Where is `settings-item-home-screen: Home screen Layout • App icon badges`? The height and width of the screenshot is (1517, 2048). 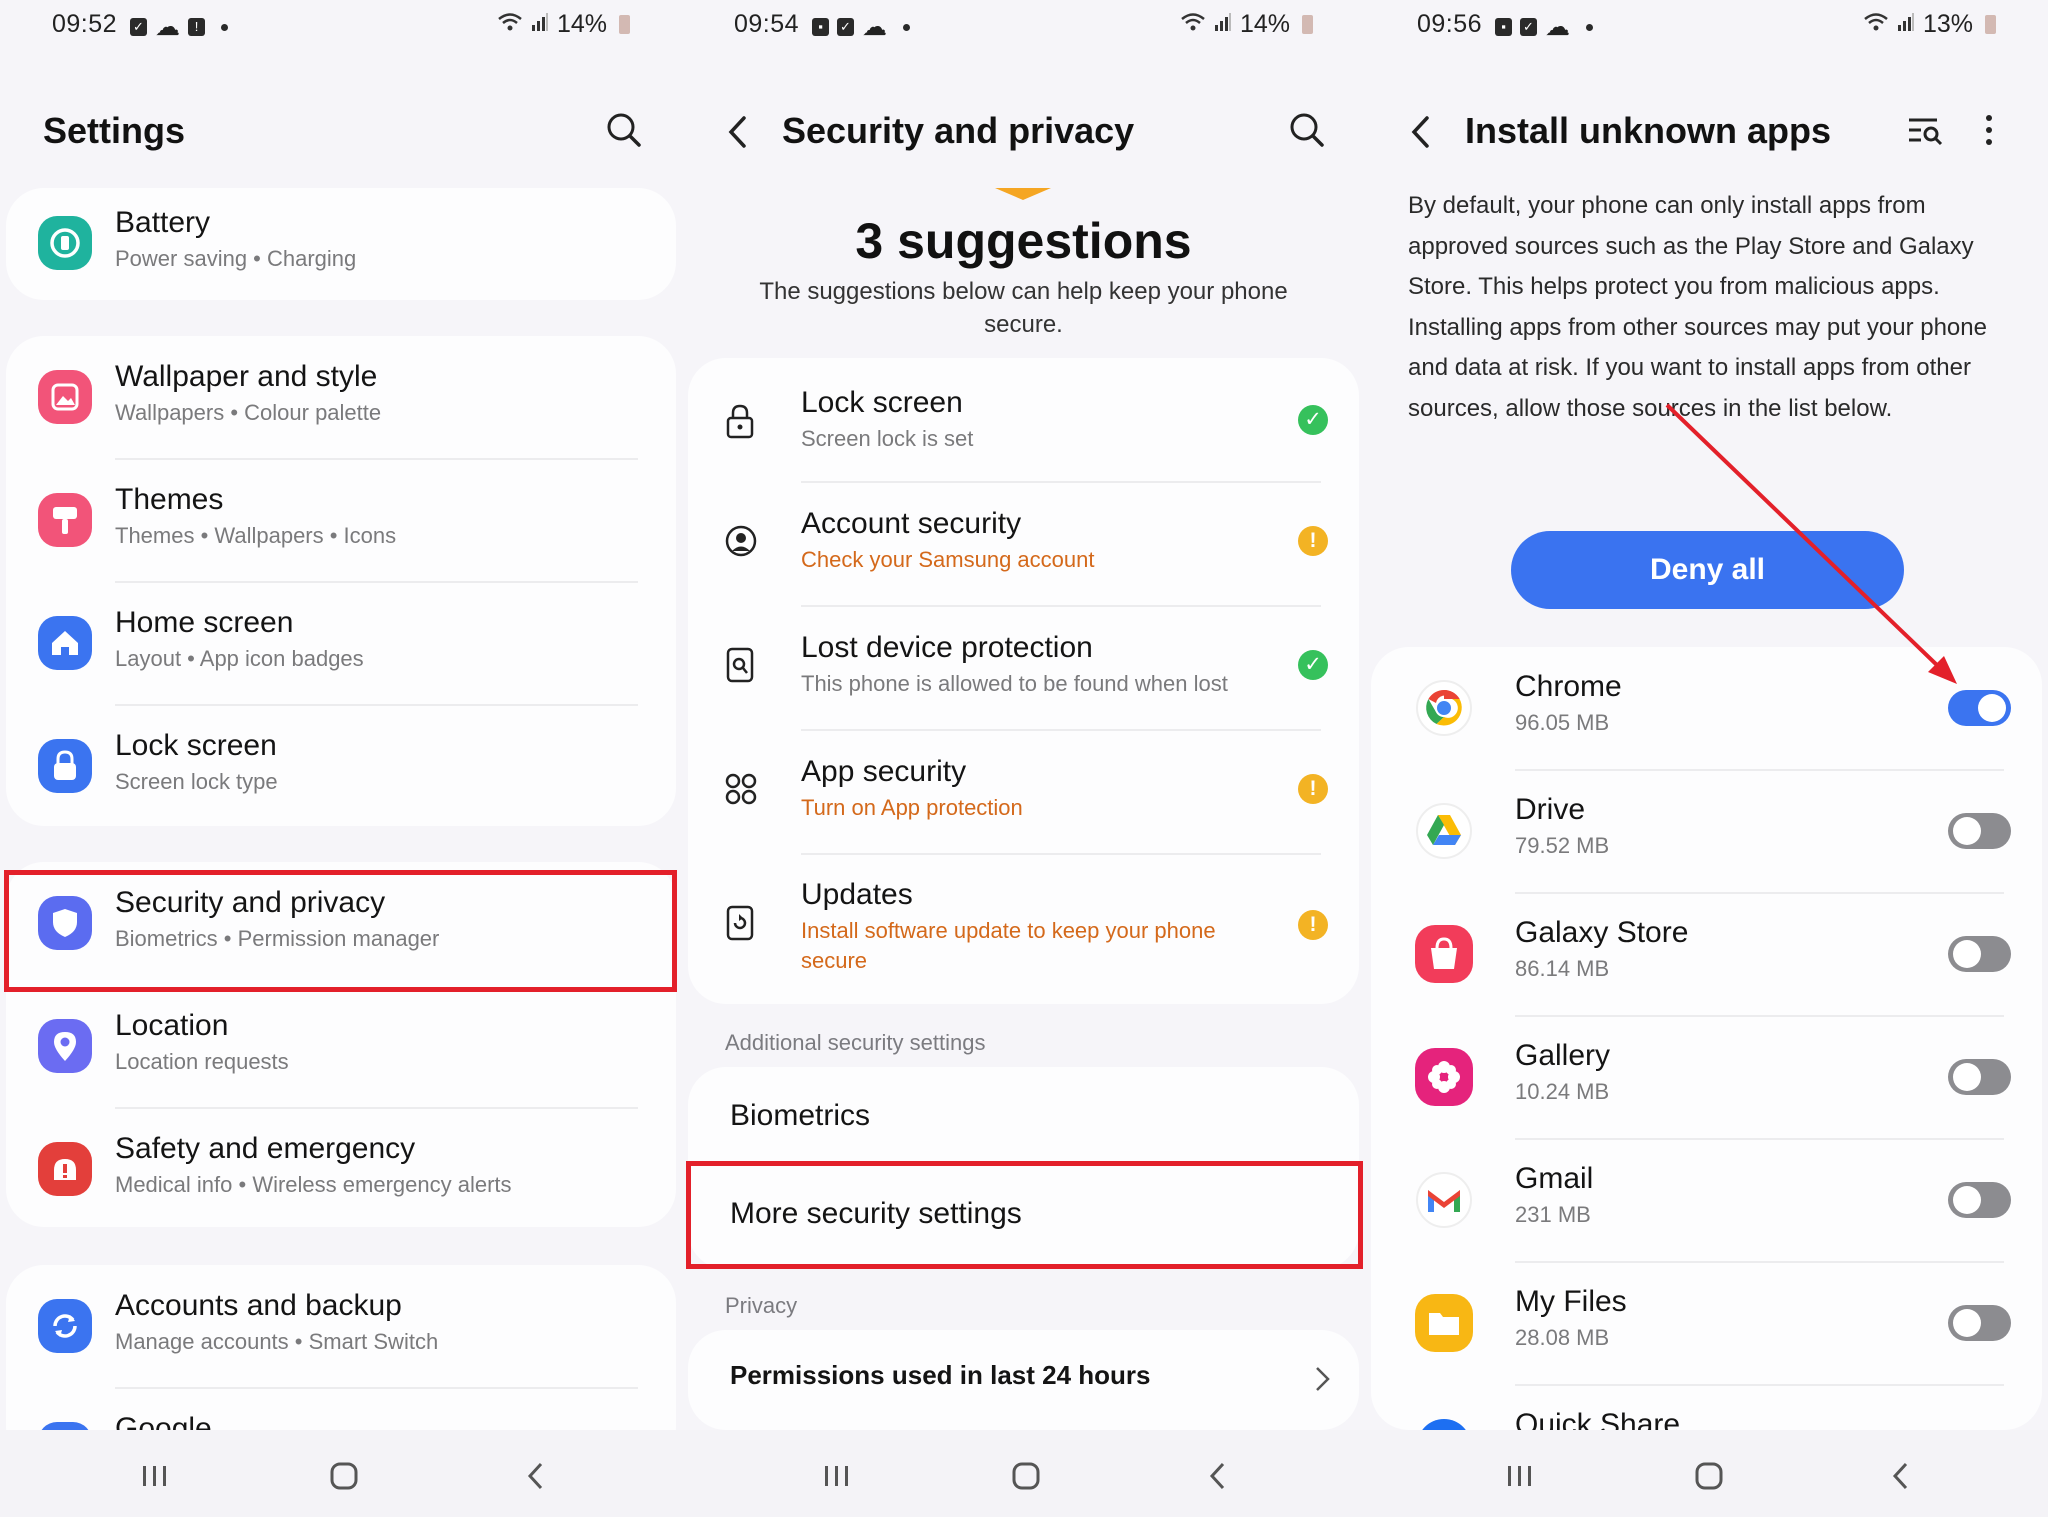 settings-item-home-screen: Home screen Layout • App icon badges is located at coordinates (341, 643).